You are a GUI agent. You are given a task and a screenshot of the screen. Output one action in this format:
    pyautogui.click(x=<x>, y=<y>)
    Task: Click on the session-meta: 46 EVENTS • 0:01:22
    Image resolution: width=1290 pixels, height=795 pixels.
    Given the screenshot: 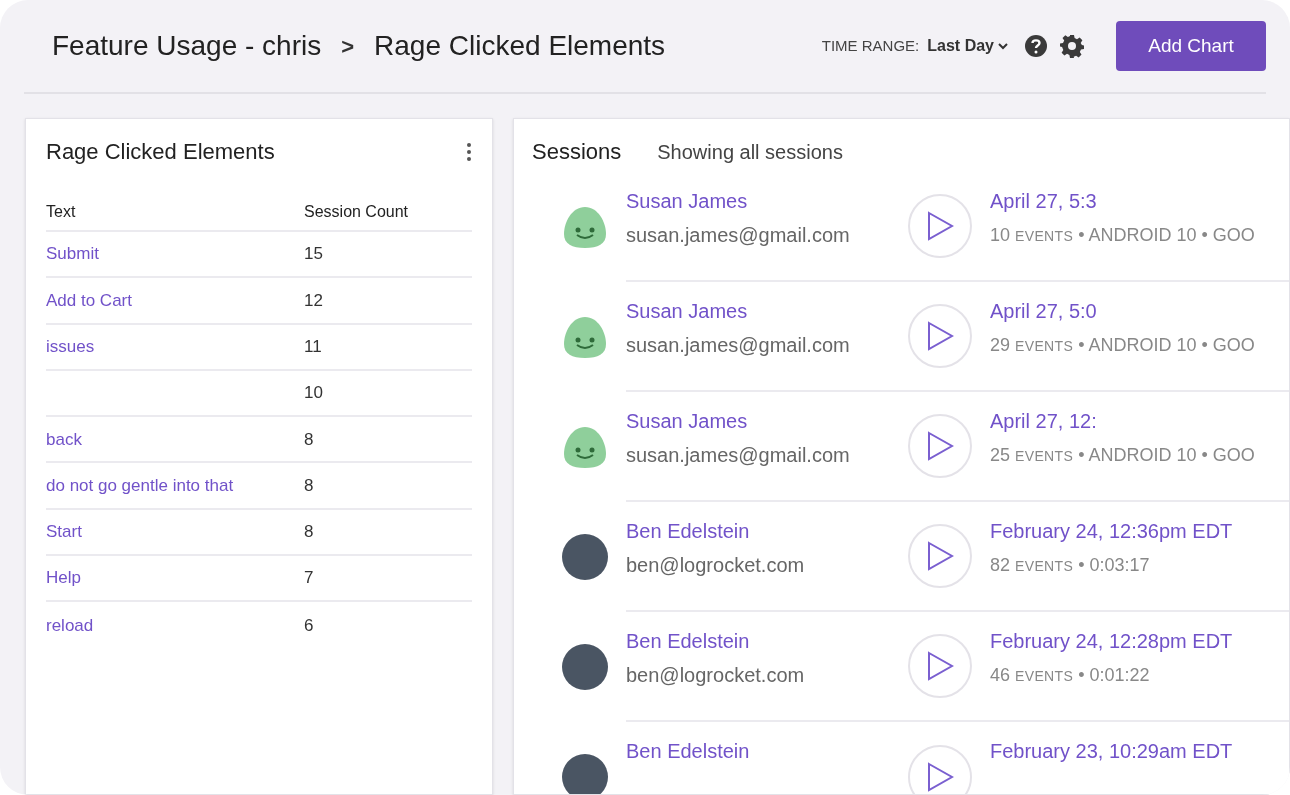 What is the action you would take?
    pyautogui.click(x=1070, y=675)
    